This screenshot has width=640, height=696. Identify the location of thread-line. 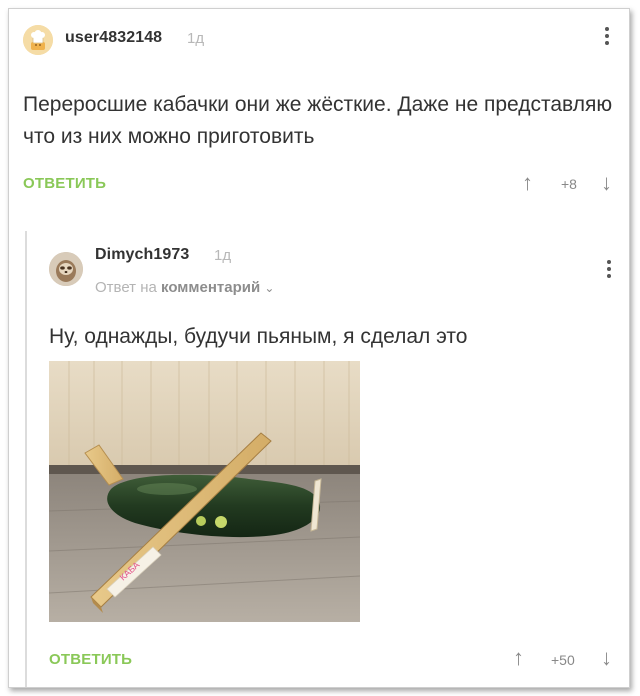
(26, 459).